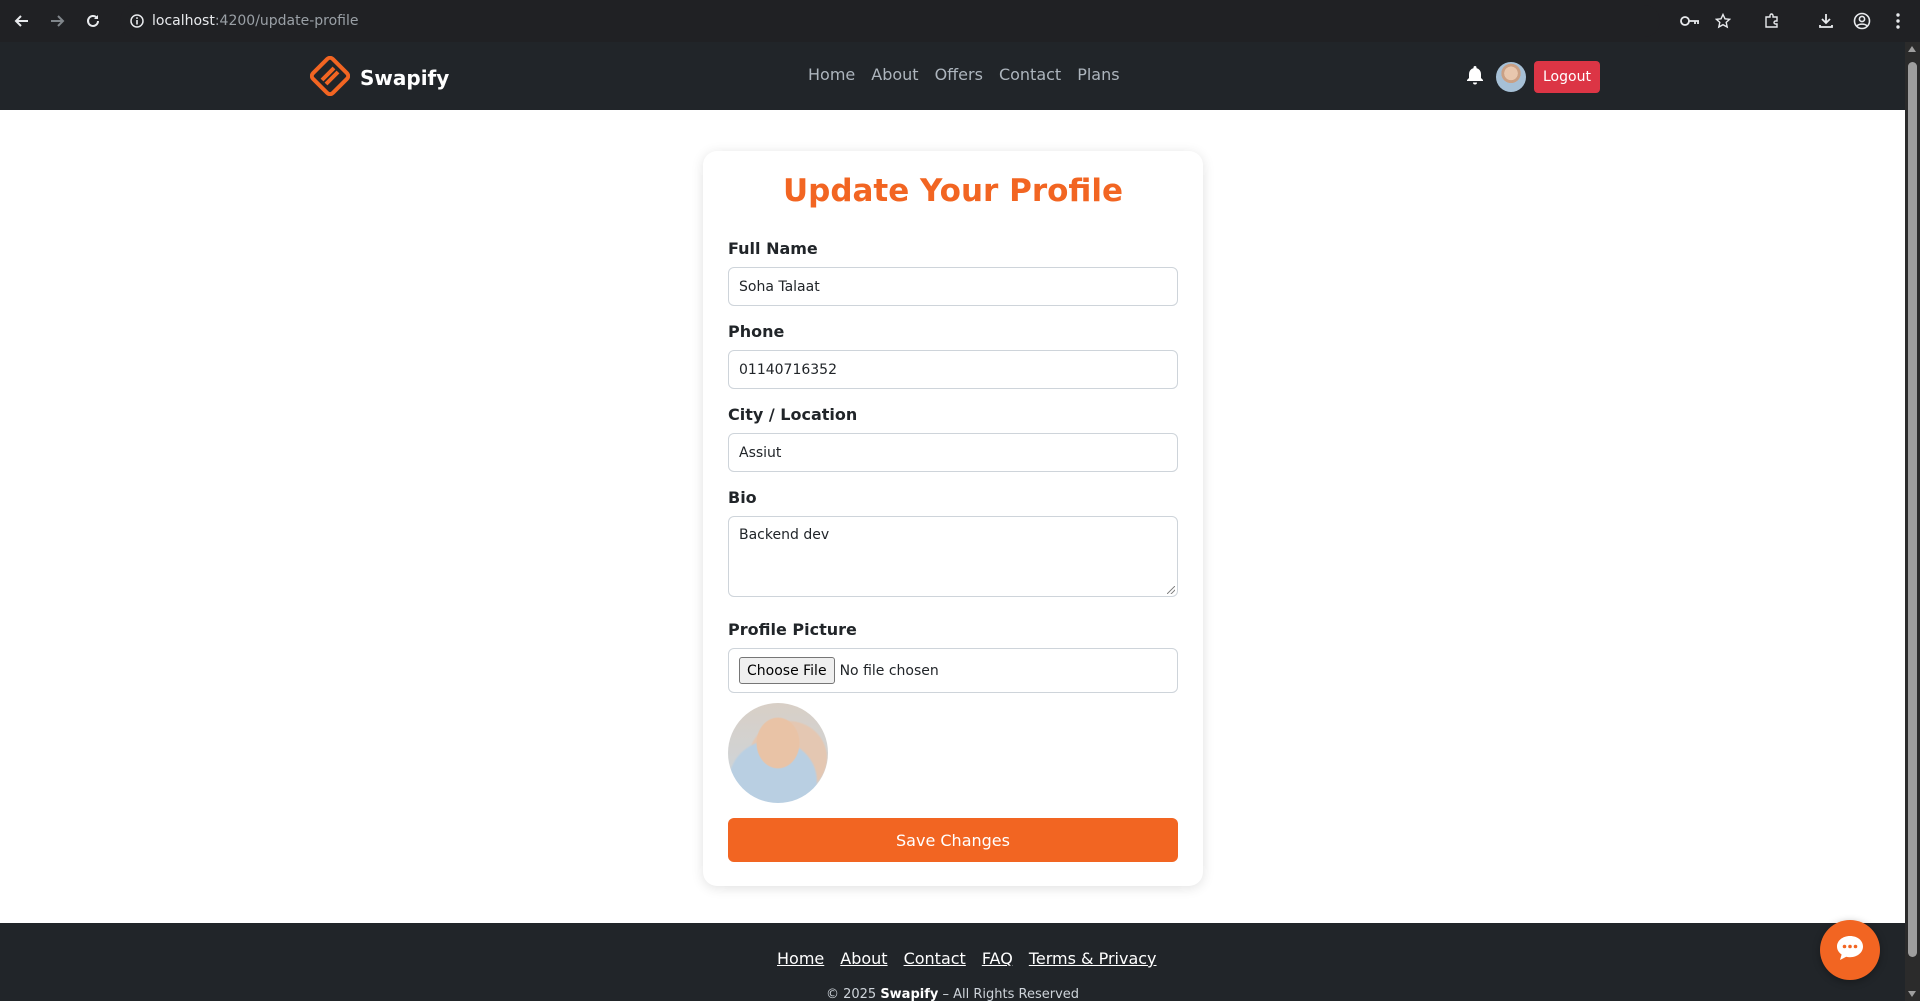 The width and height of the screenshot is (1920, 1001). Describe the element at coordinates (1862, 21) in the screenshot. I see `account-icon` at that location.